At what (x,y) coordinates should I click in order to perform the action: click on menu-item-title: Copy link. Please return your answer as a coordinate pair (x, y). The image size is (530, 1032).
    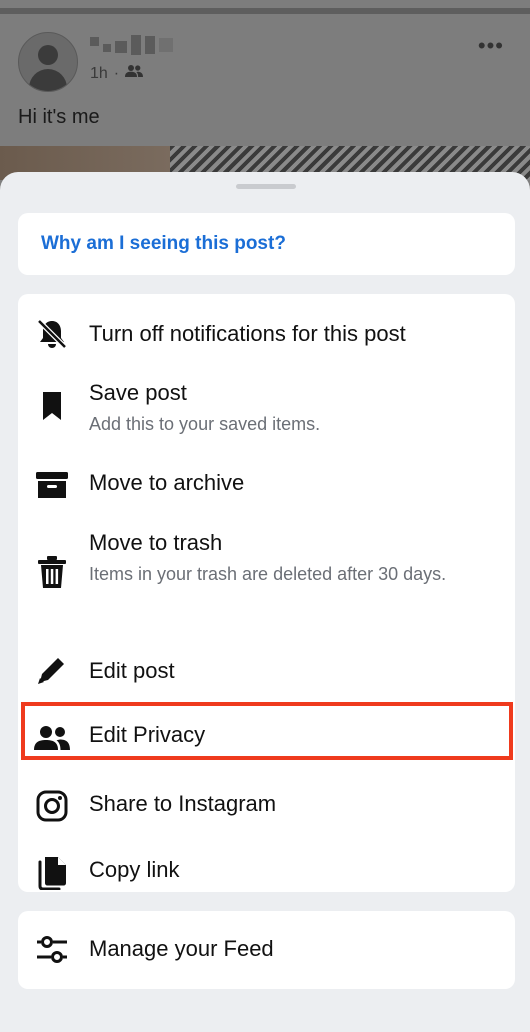
    Looking at the image, I should click on (134, 869).